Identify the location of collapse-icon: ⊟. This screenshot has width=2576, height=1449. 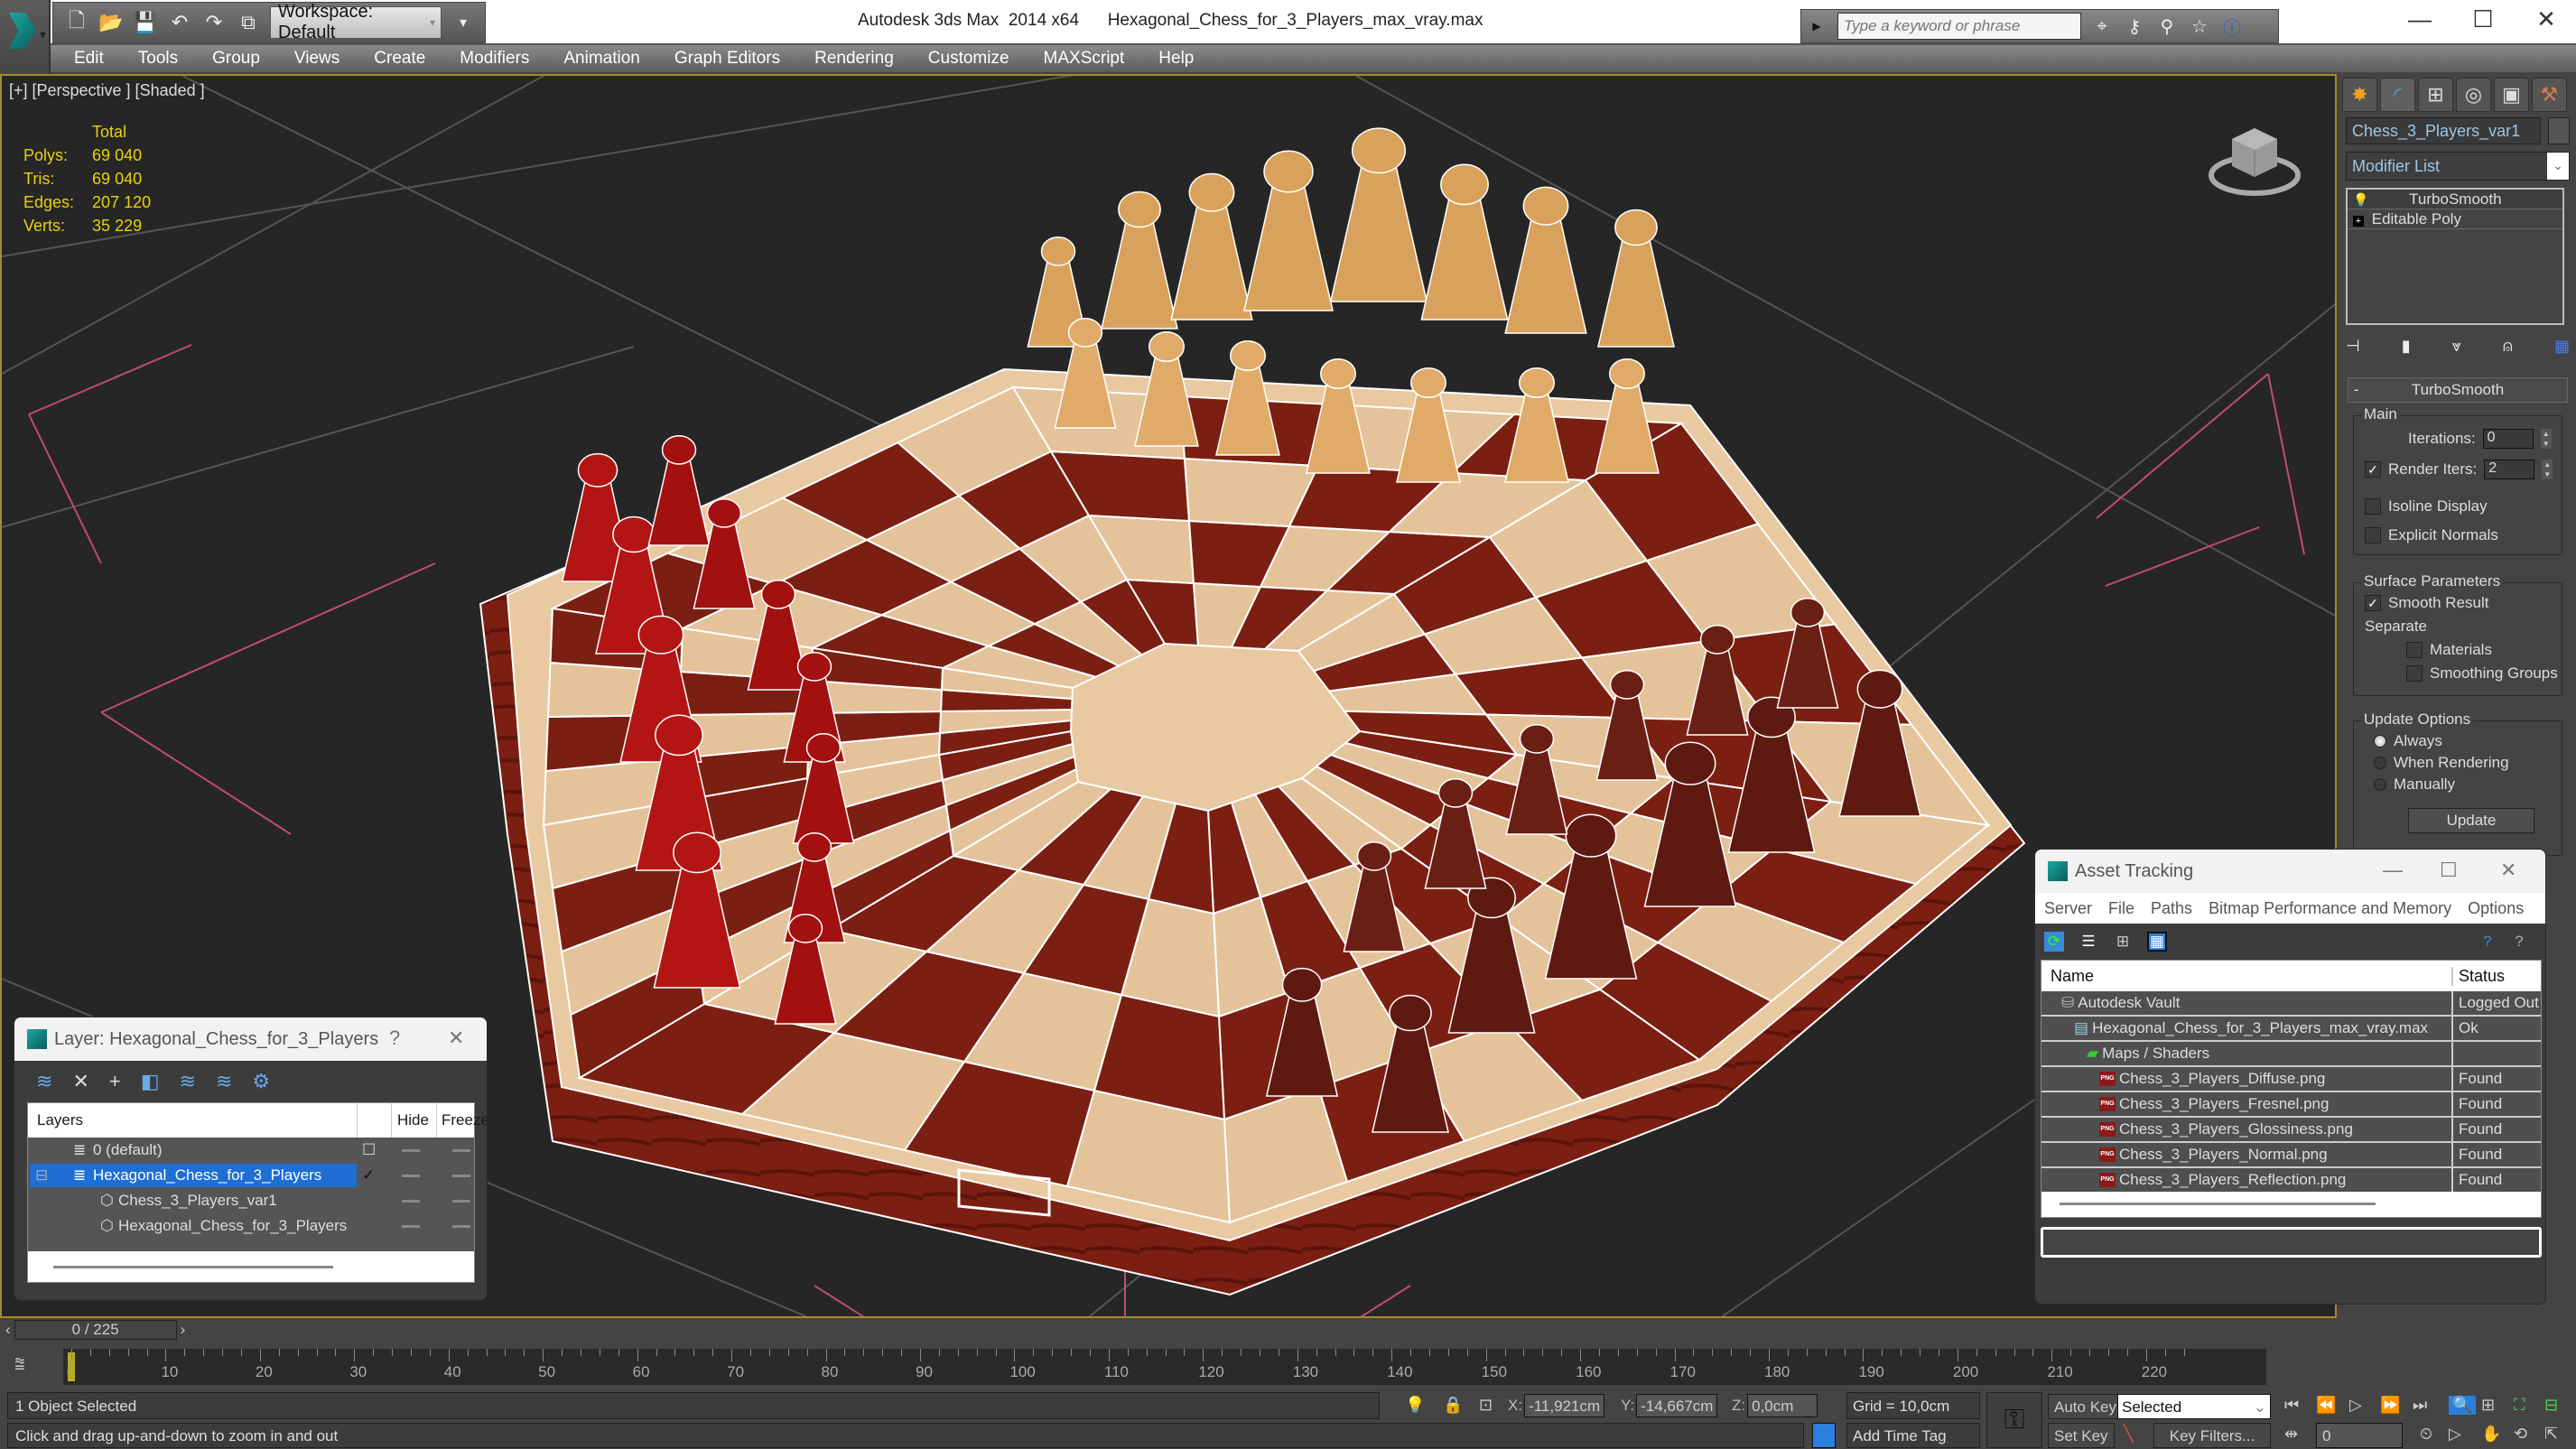
(41, 1175).